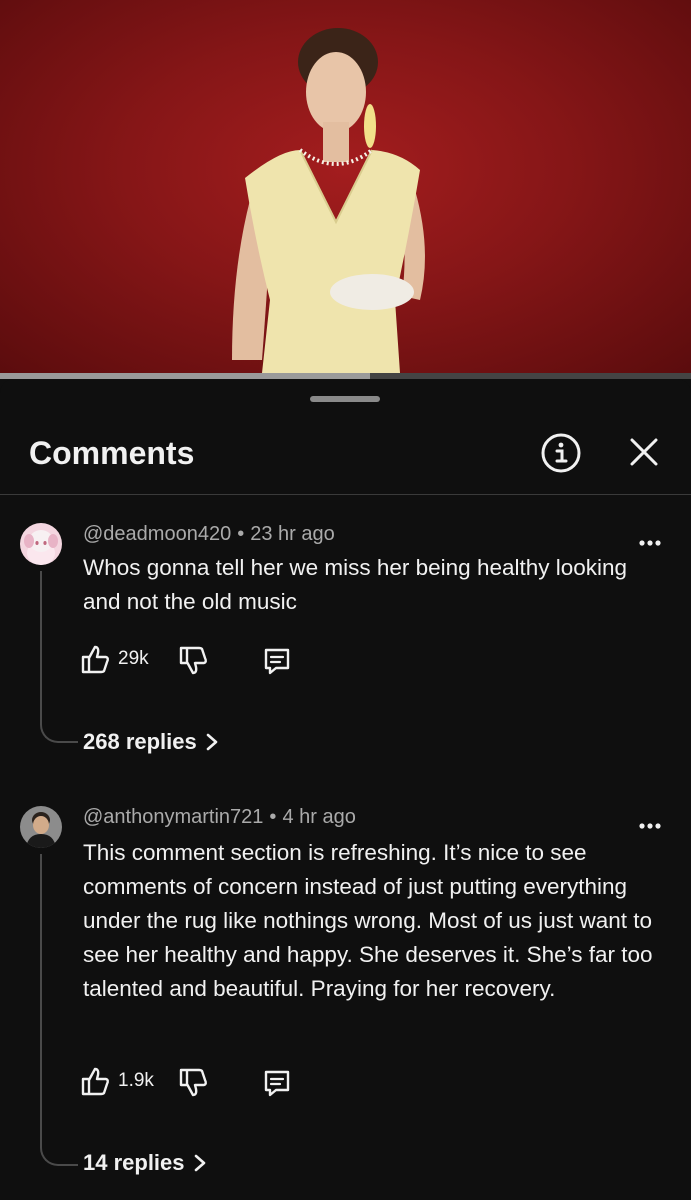 The image size is (691, 1200). Describe the element at coordinates (345, 399) in the screenshot. I see `drag-handle` at that location.